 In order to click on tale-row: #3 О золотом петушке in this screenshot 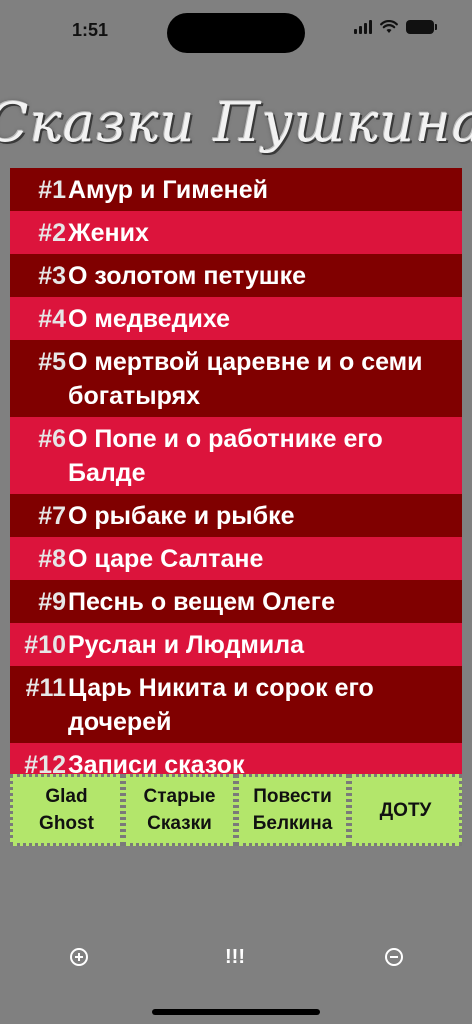, I will do `click(236, 275)`.